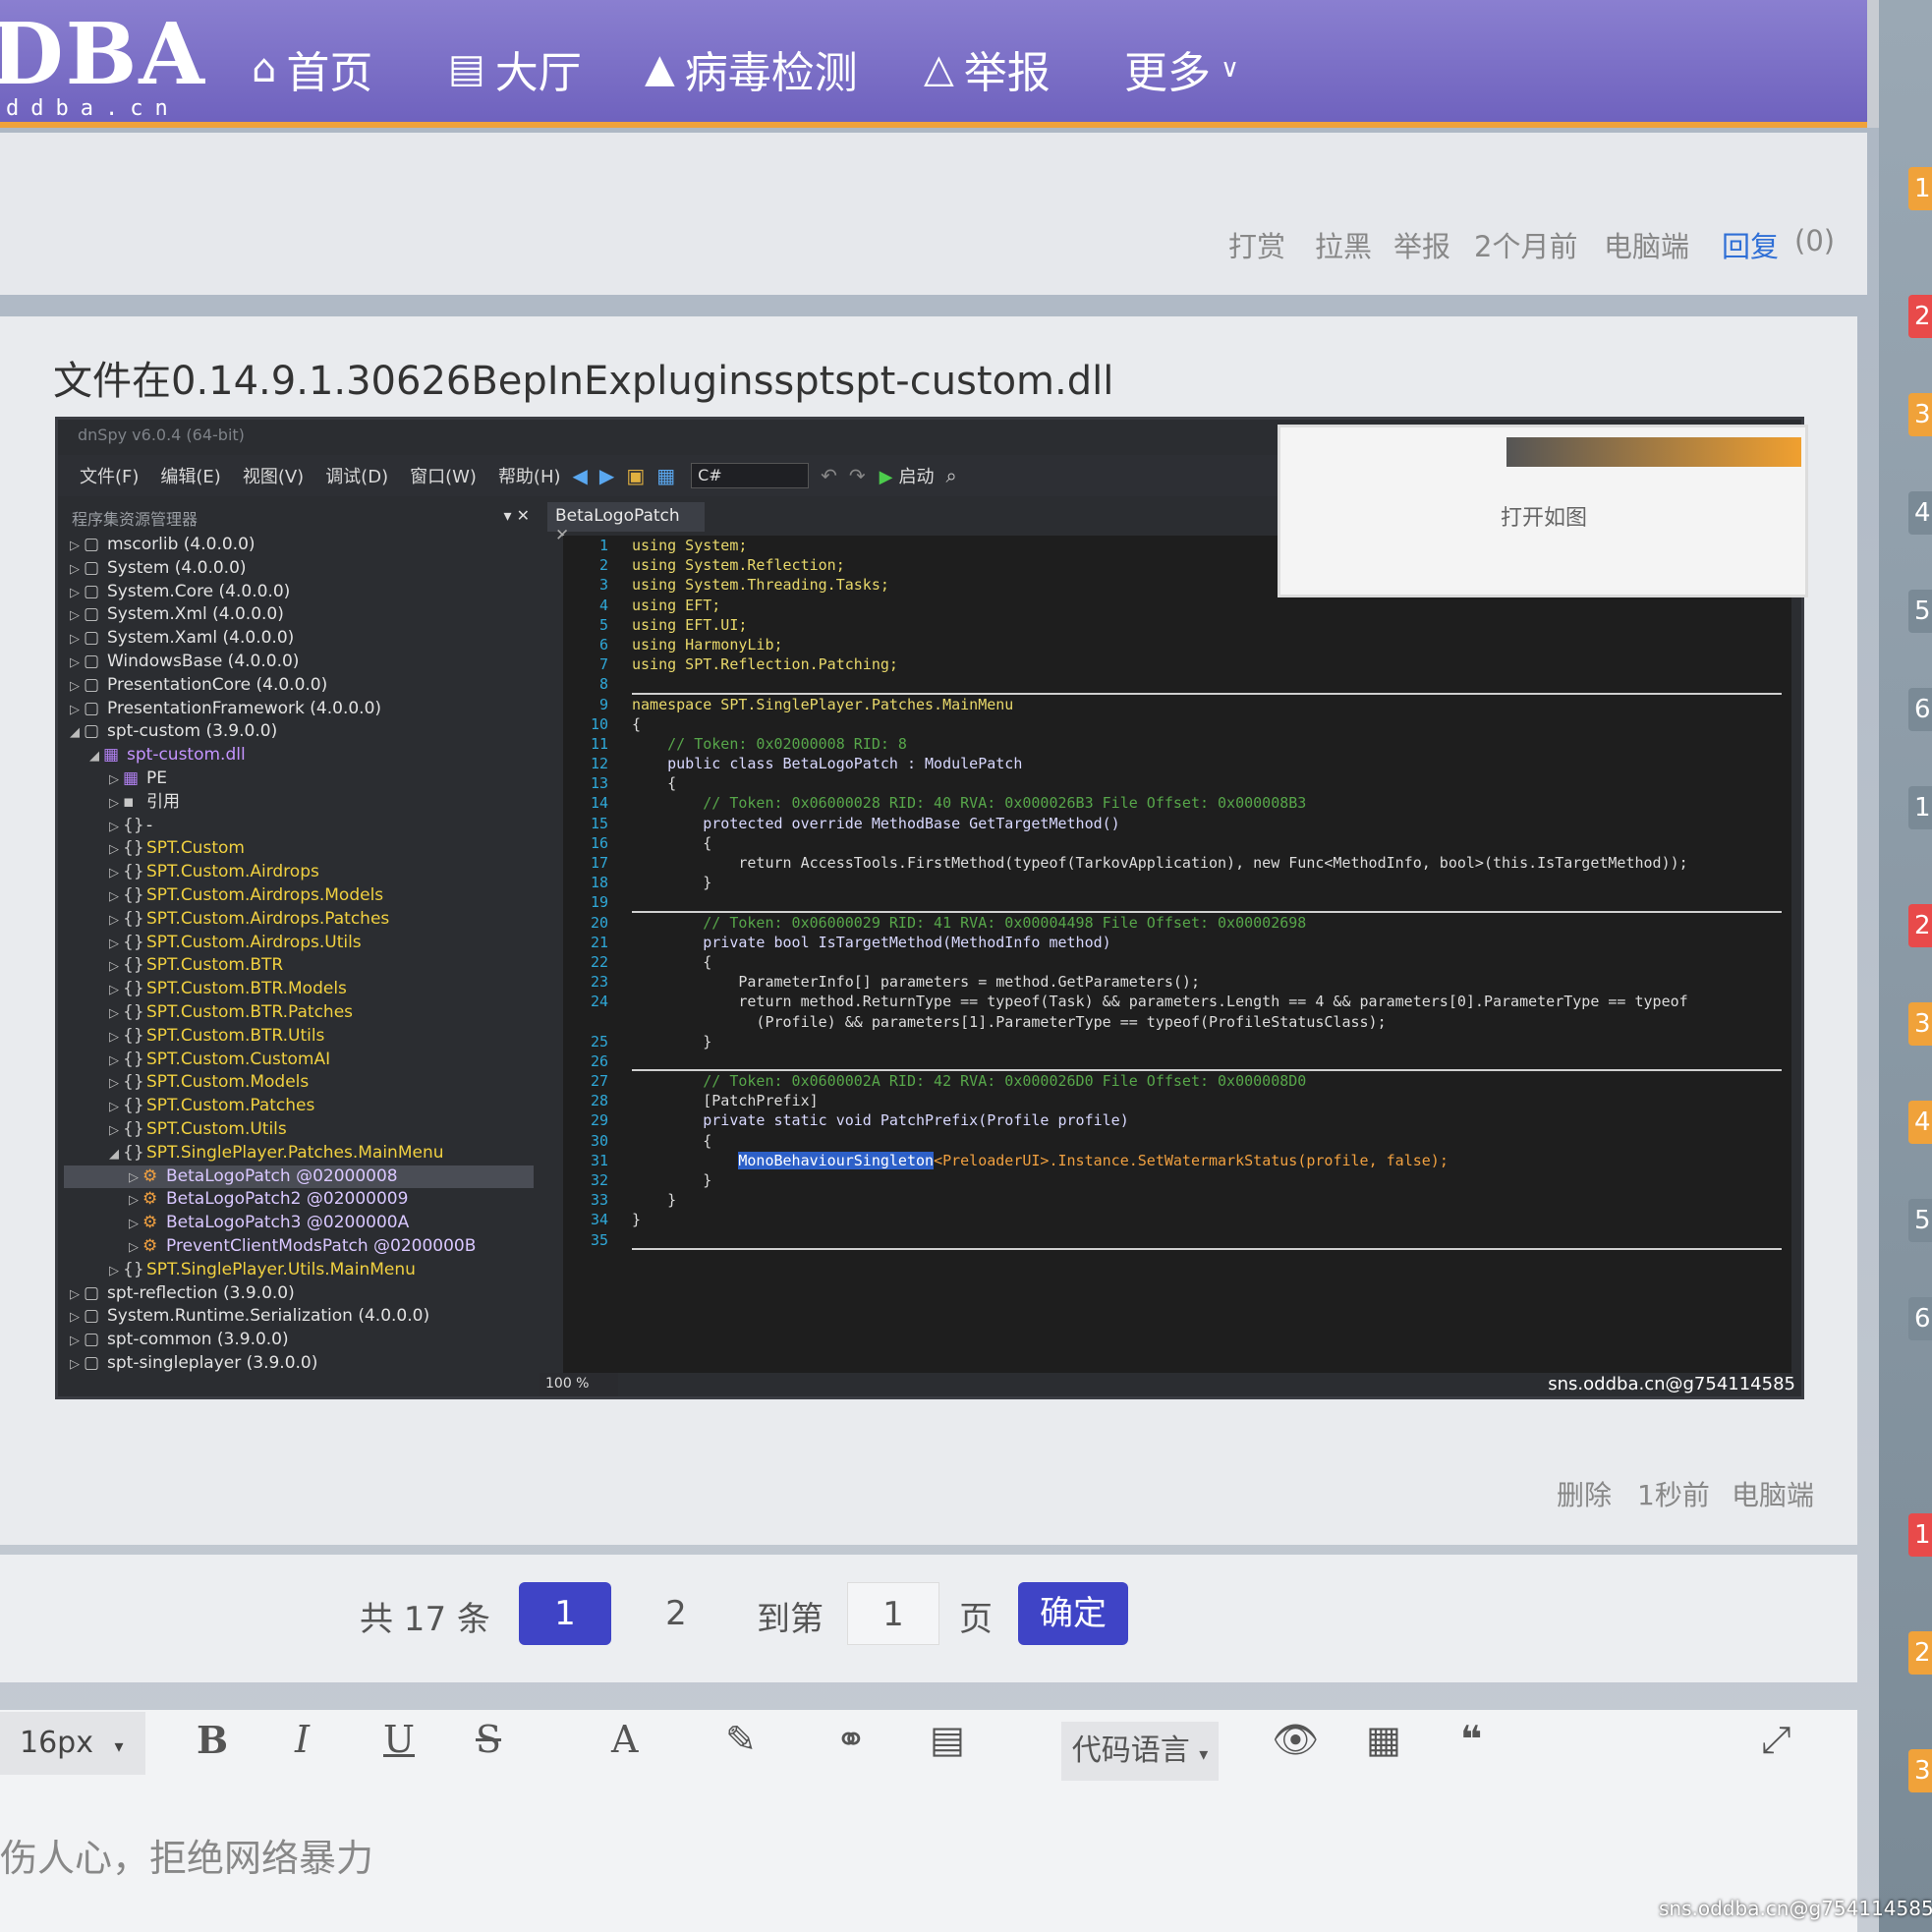 The height and width of the screenshot is (1932, 1932). I want to click on rank-badge: 5, so click(1920, 1221).